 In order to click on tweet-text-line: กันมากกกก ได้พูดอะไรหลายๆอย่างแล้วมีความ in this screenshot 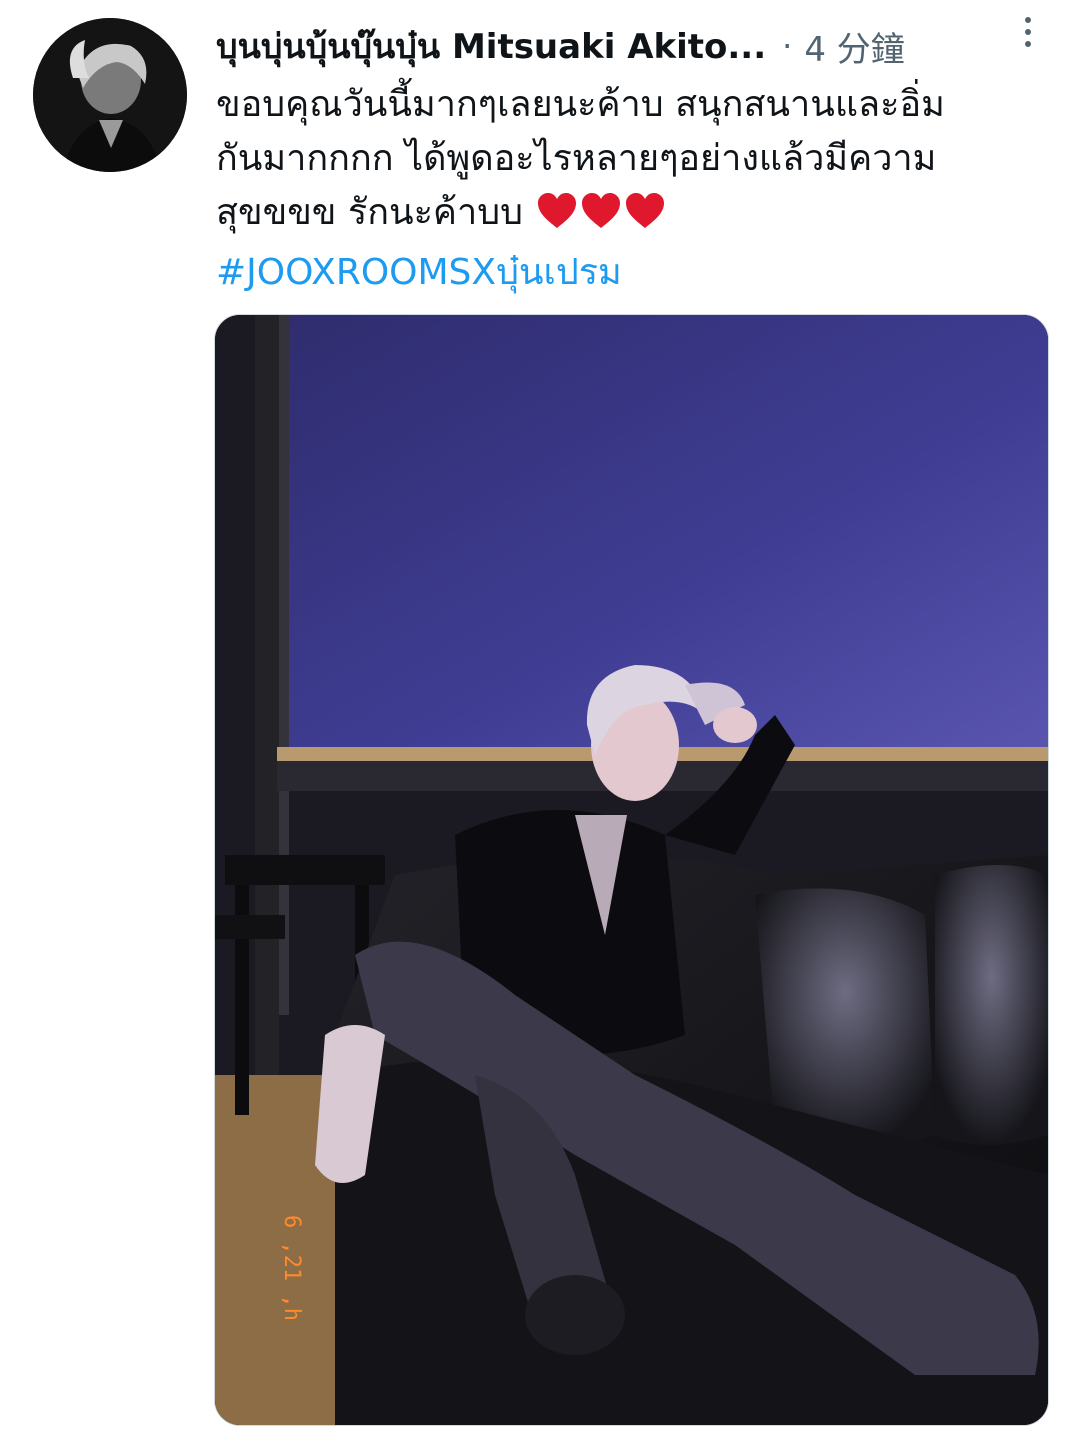, I will do `click(576, 158)`.